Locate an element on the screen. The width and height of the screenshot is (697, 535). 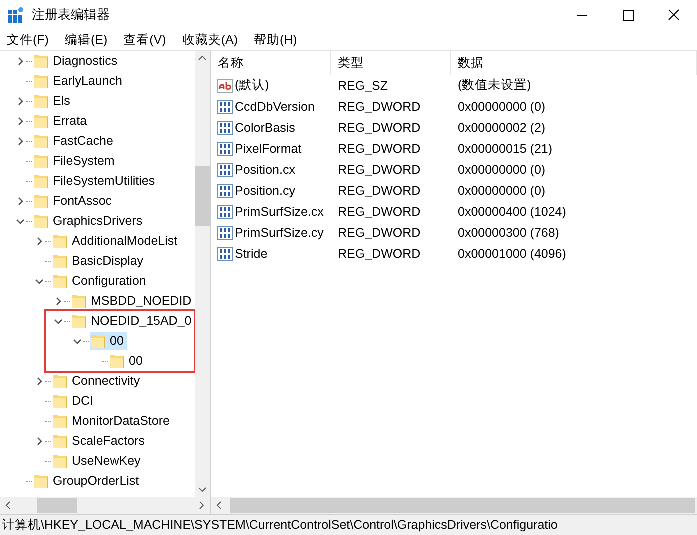
tree-item: Configuration is located at coordinates (101, 281).